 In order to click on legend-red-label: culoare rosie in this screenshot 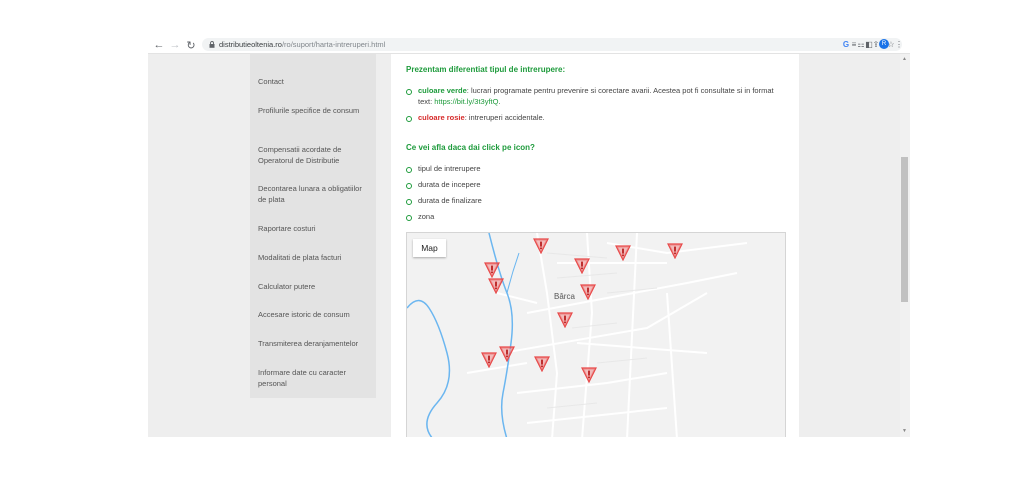, I will do `click(441, 117)`.